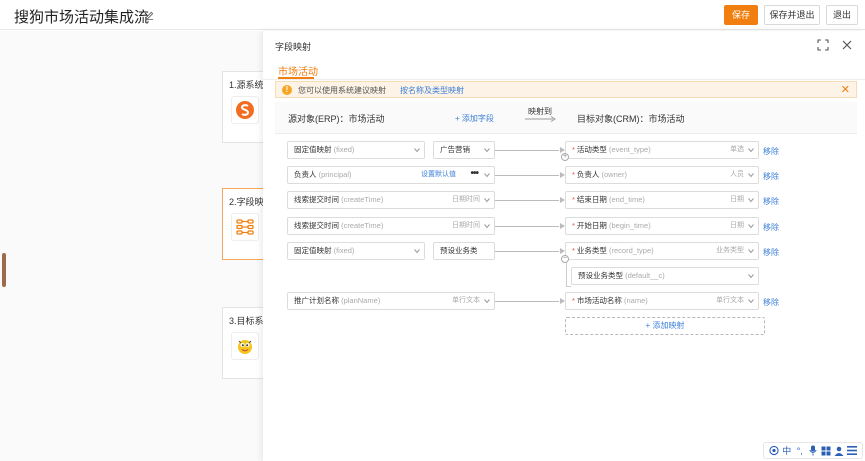 The height and width of the screenshot is (461, 865). Describe the element at coordinates (464, 251) in the screenshot. I see `fixed-value-select: 预设业务类` at that location.